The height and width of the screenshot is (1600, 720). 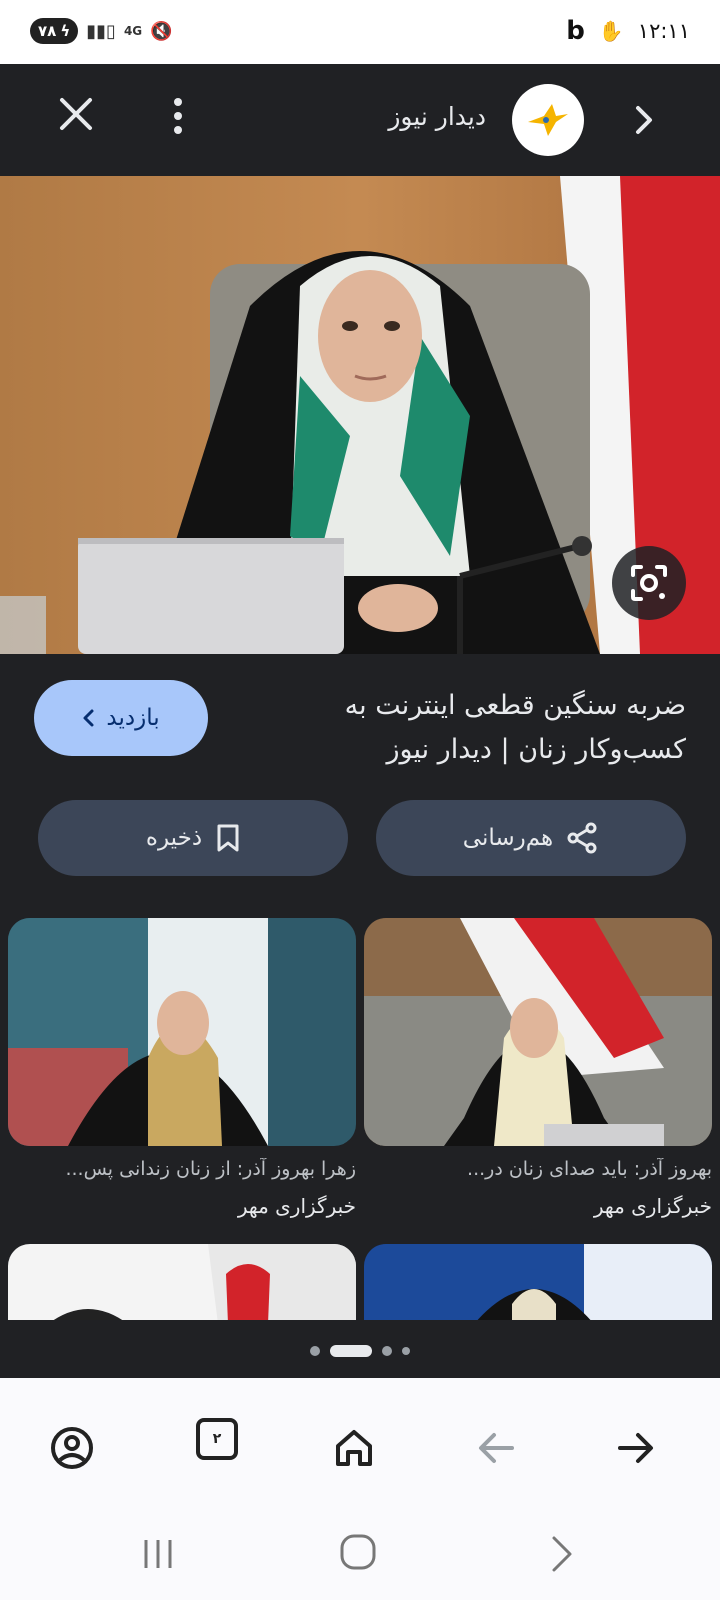 I want to click on save-button: ذخیره, so click(x=193, y=838).